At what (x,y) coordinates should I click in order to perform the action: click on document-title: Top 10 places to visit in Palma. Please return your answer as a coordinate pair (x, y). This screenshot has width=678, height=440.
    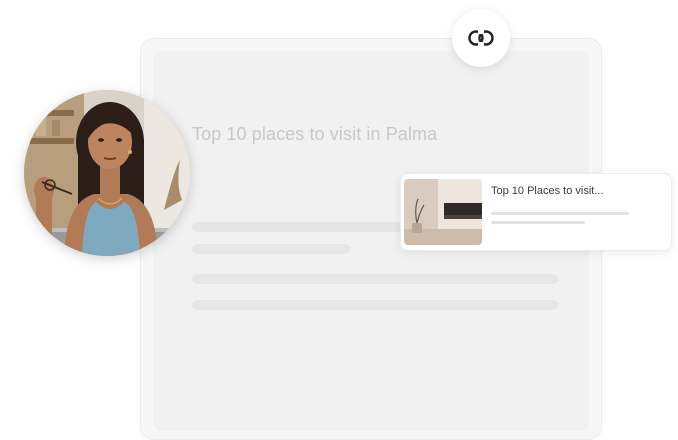
    Looking at the image, I should click on (315, 134).